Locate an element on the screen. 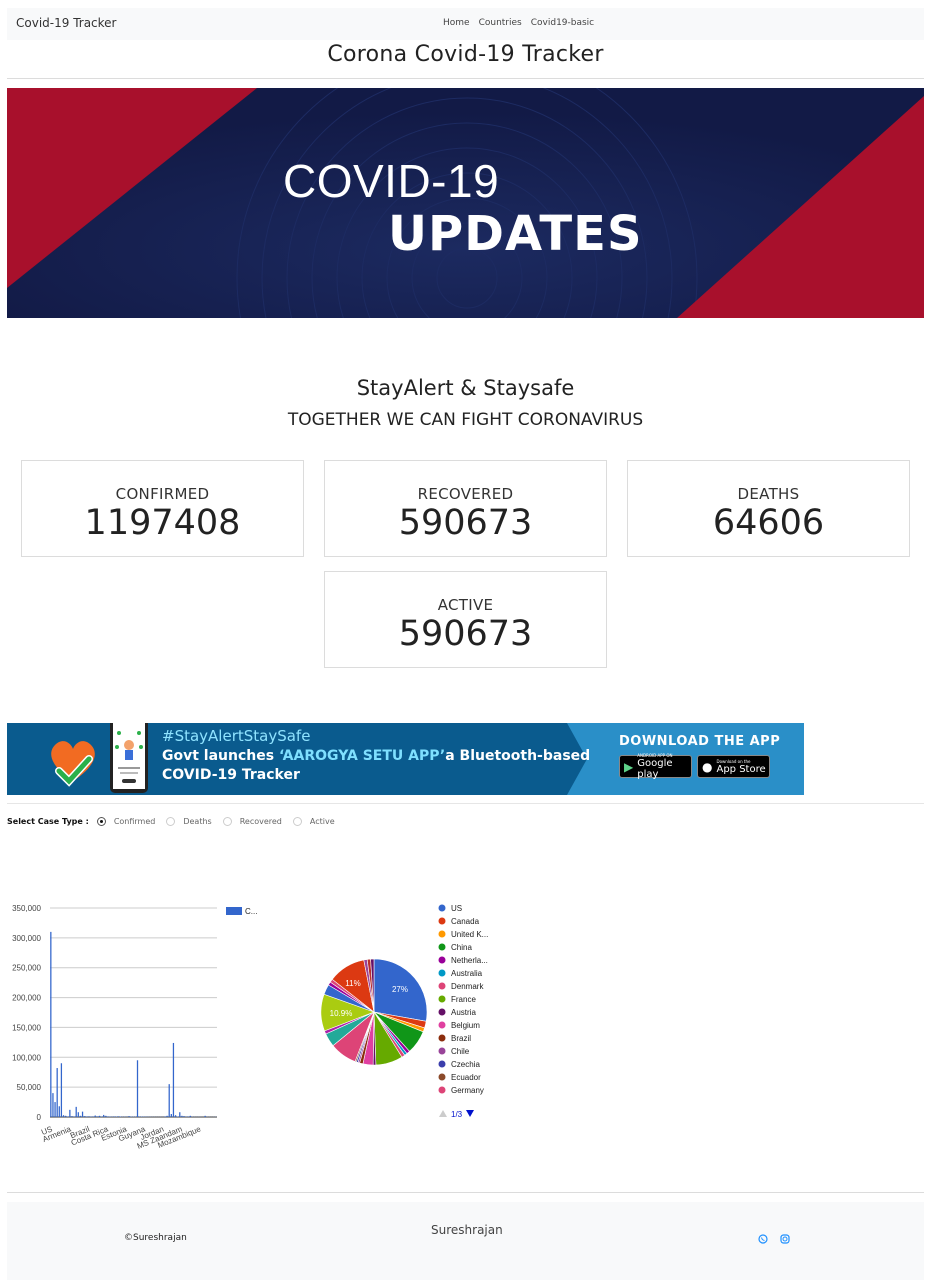 Image resolution: width=931 pixels, height=1280 pixels. legend-label: Austria is located at coordinates (463, 1012).